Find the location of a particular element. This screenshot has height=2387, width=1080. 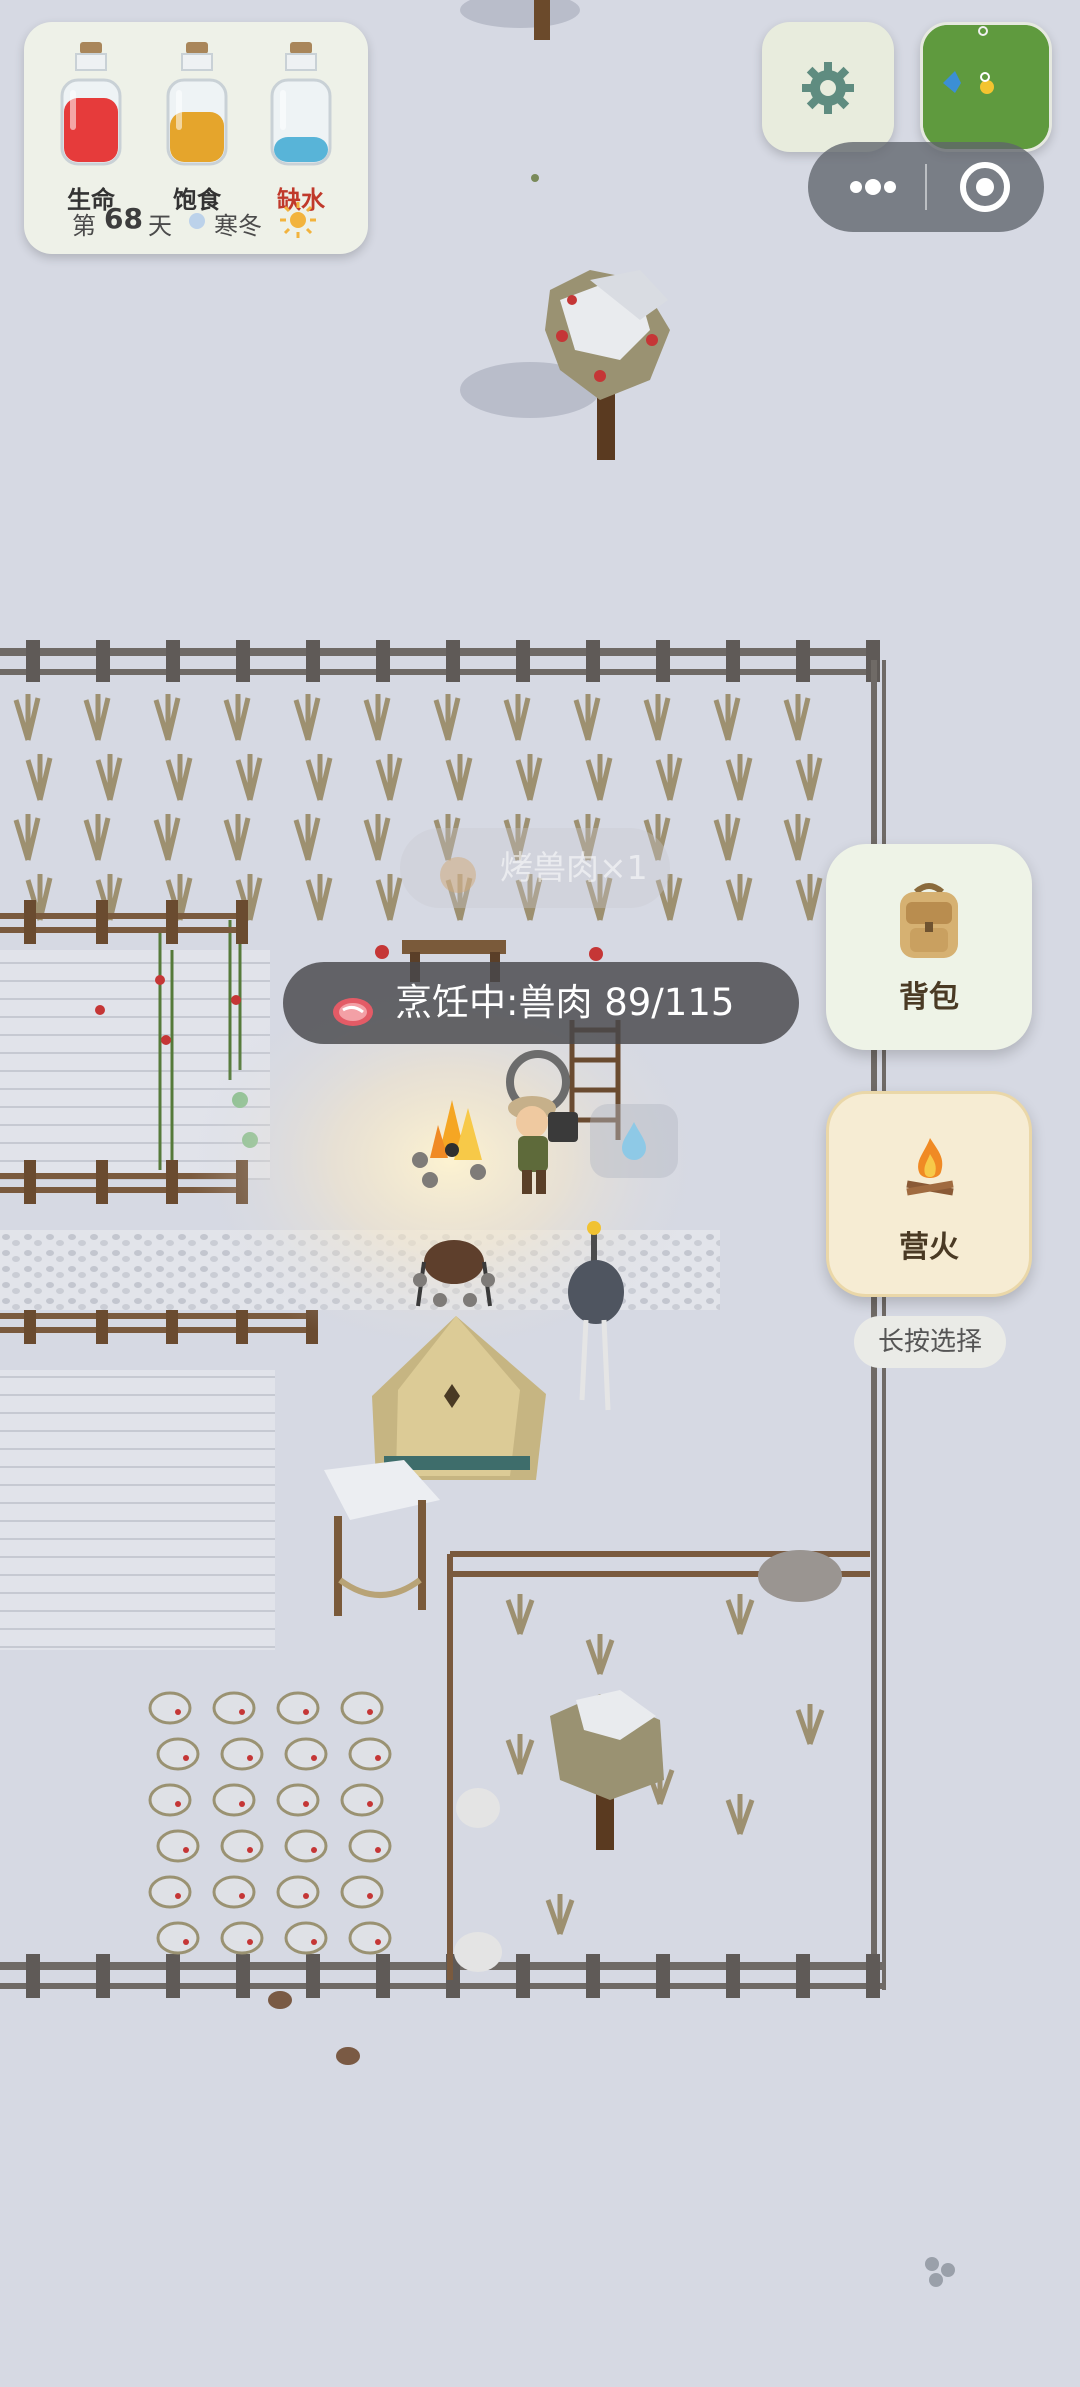

minimap-icon is located at coordinates (986, 87).